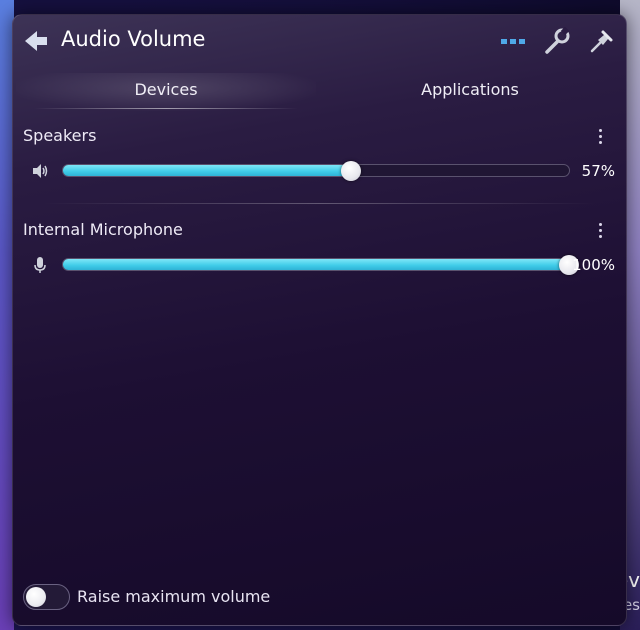 The image size is (640, 630). I want to click on microphone-icon, so click(40, 265).